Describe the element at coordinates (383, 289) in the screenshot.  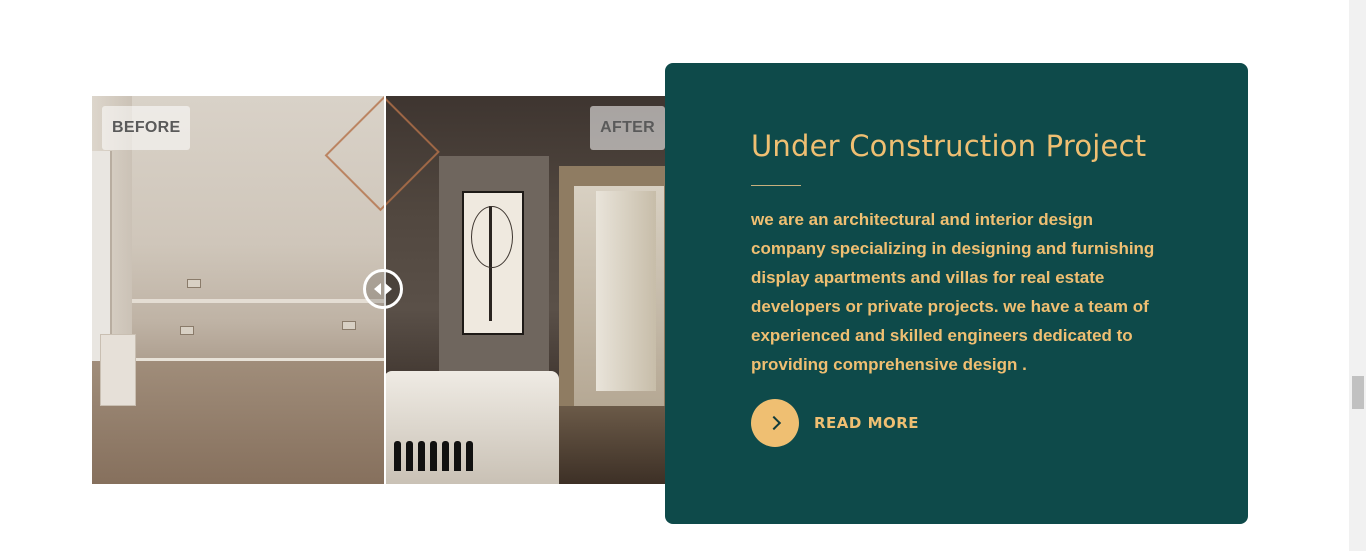
I see `drag-left-right-icon` at that location.